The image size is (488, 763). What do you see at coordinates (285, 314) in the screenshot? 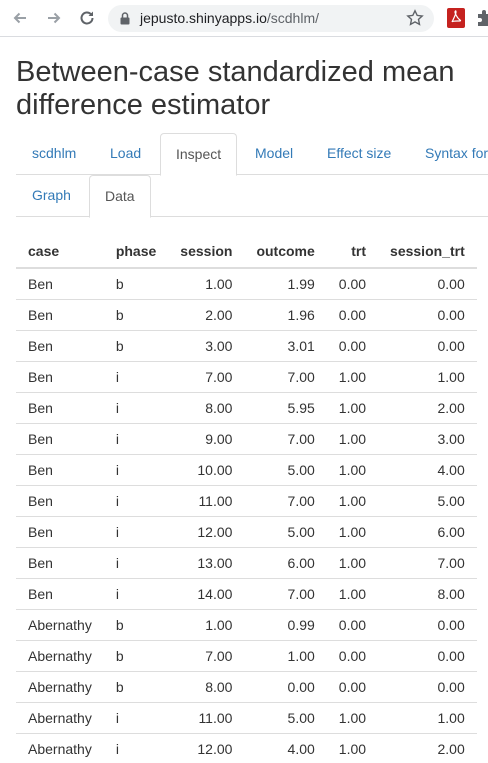
I see `cell-outcome: 1.96` at bounding box center [285, 314].